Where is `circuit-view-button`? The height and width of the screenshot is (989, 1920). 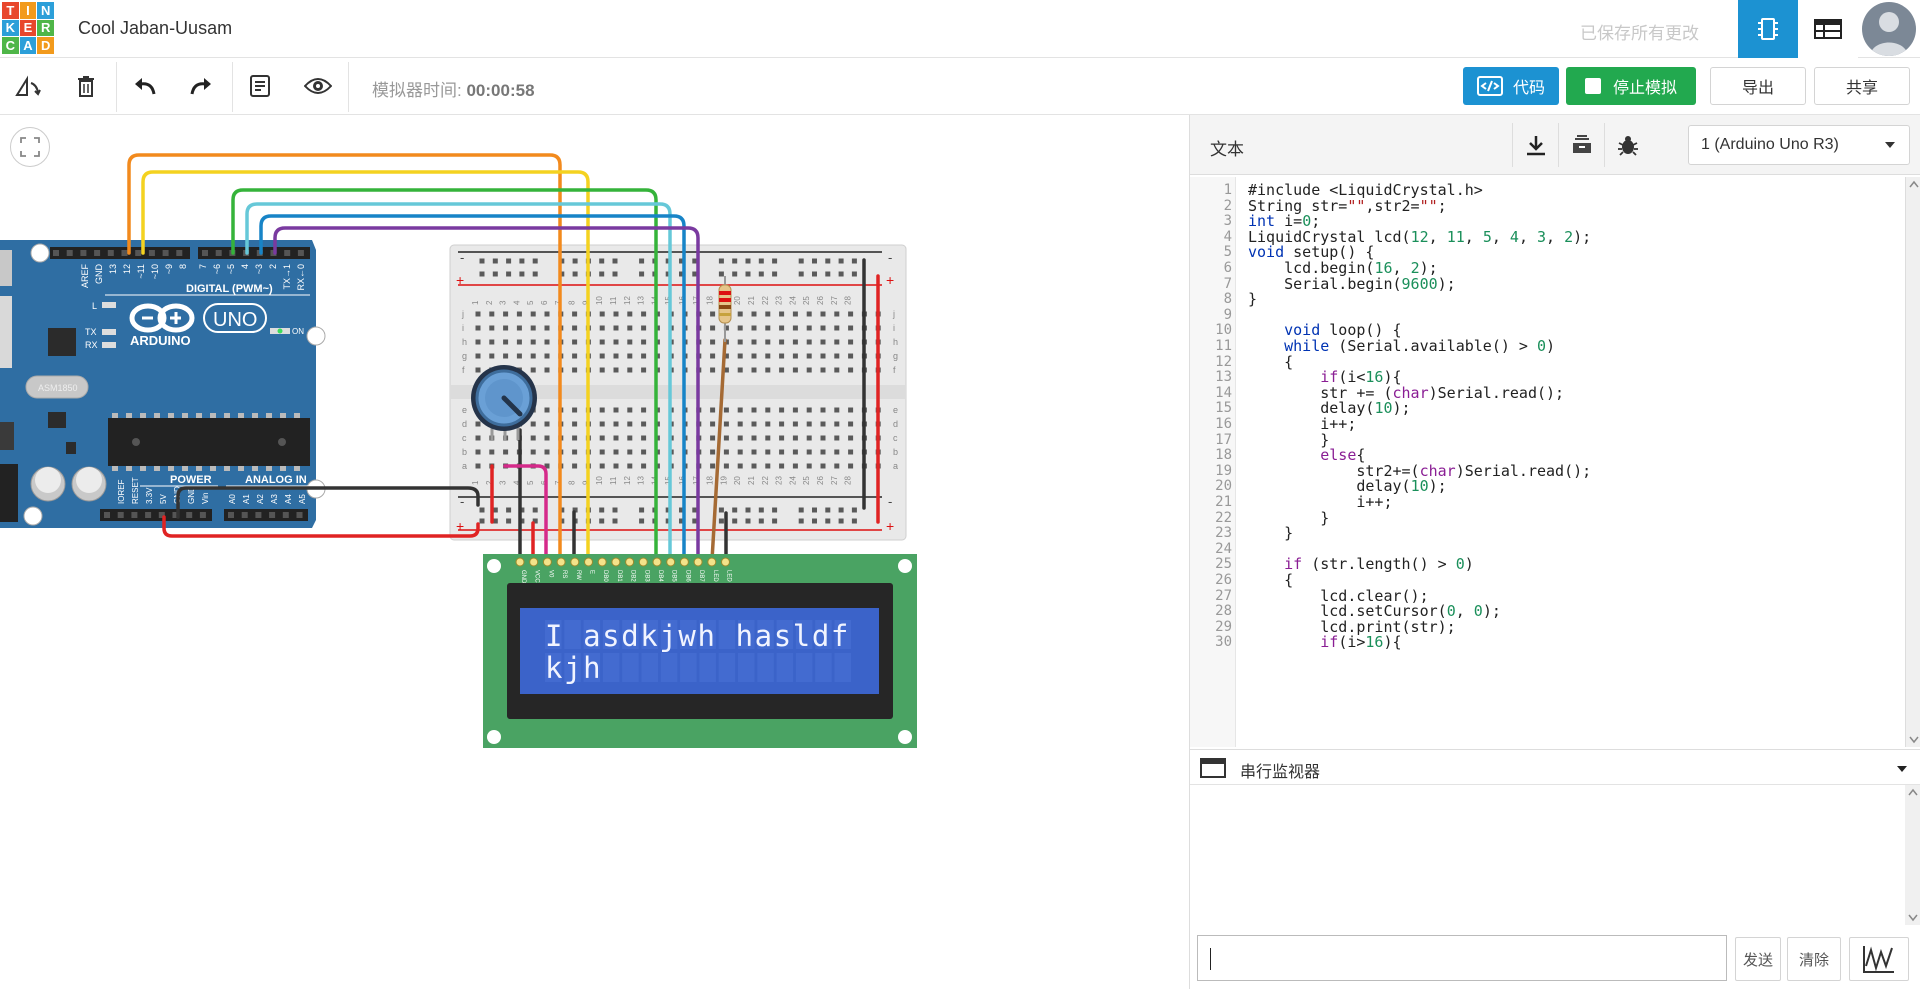 circuit-view-button is located at coordinates (1768, 29).